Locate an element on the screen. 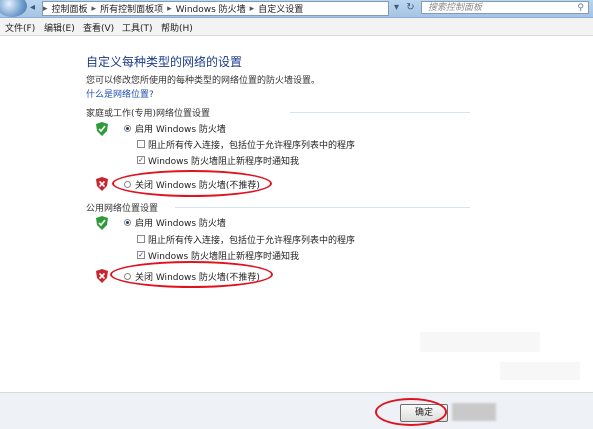  home-notify-label: Windows 防火墙阻止新程序时通知我 is located at coordinates (224, 162).